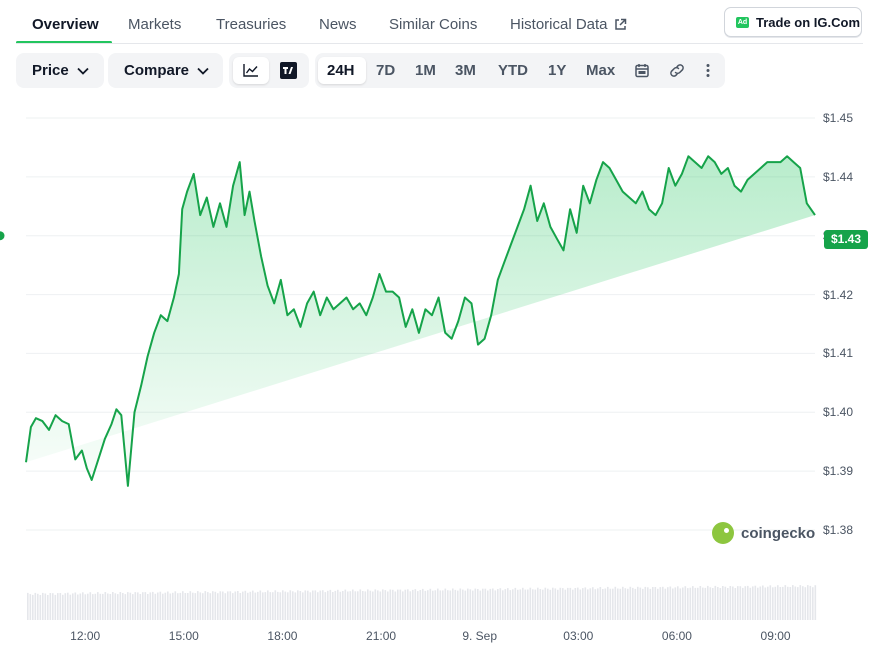  I want to click on current-price-tag: $1.43, so click(846, 239).